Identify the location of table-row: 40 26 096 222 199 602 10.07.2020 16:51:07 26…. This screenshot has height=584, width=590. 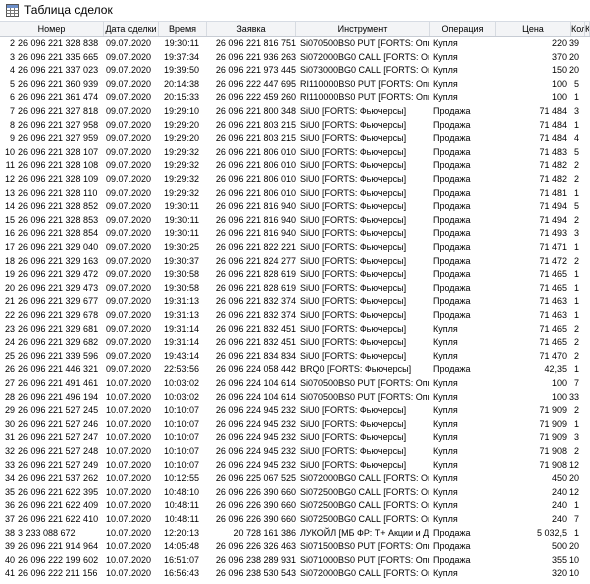
(295, 561).